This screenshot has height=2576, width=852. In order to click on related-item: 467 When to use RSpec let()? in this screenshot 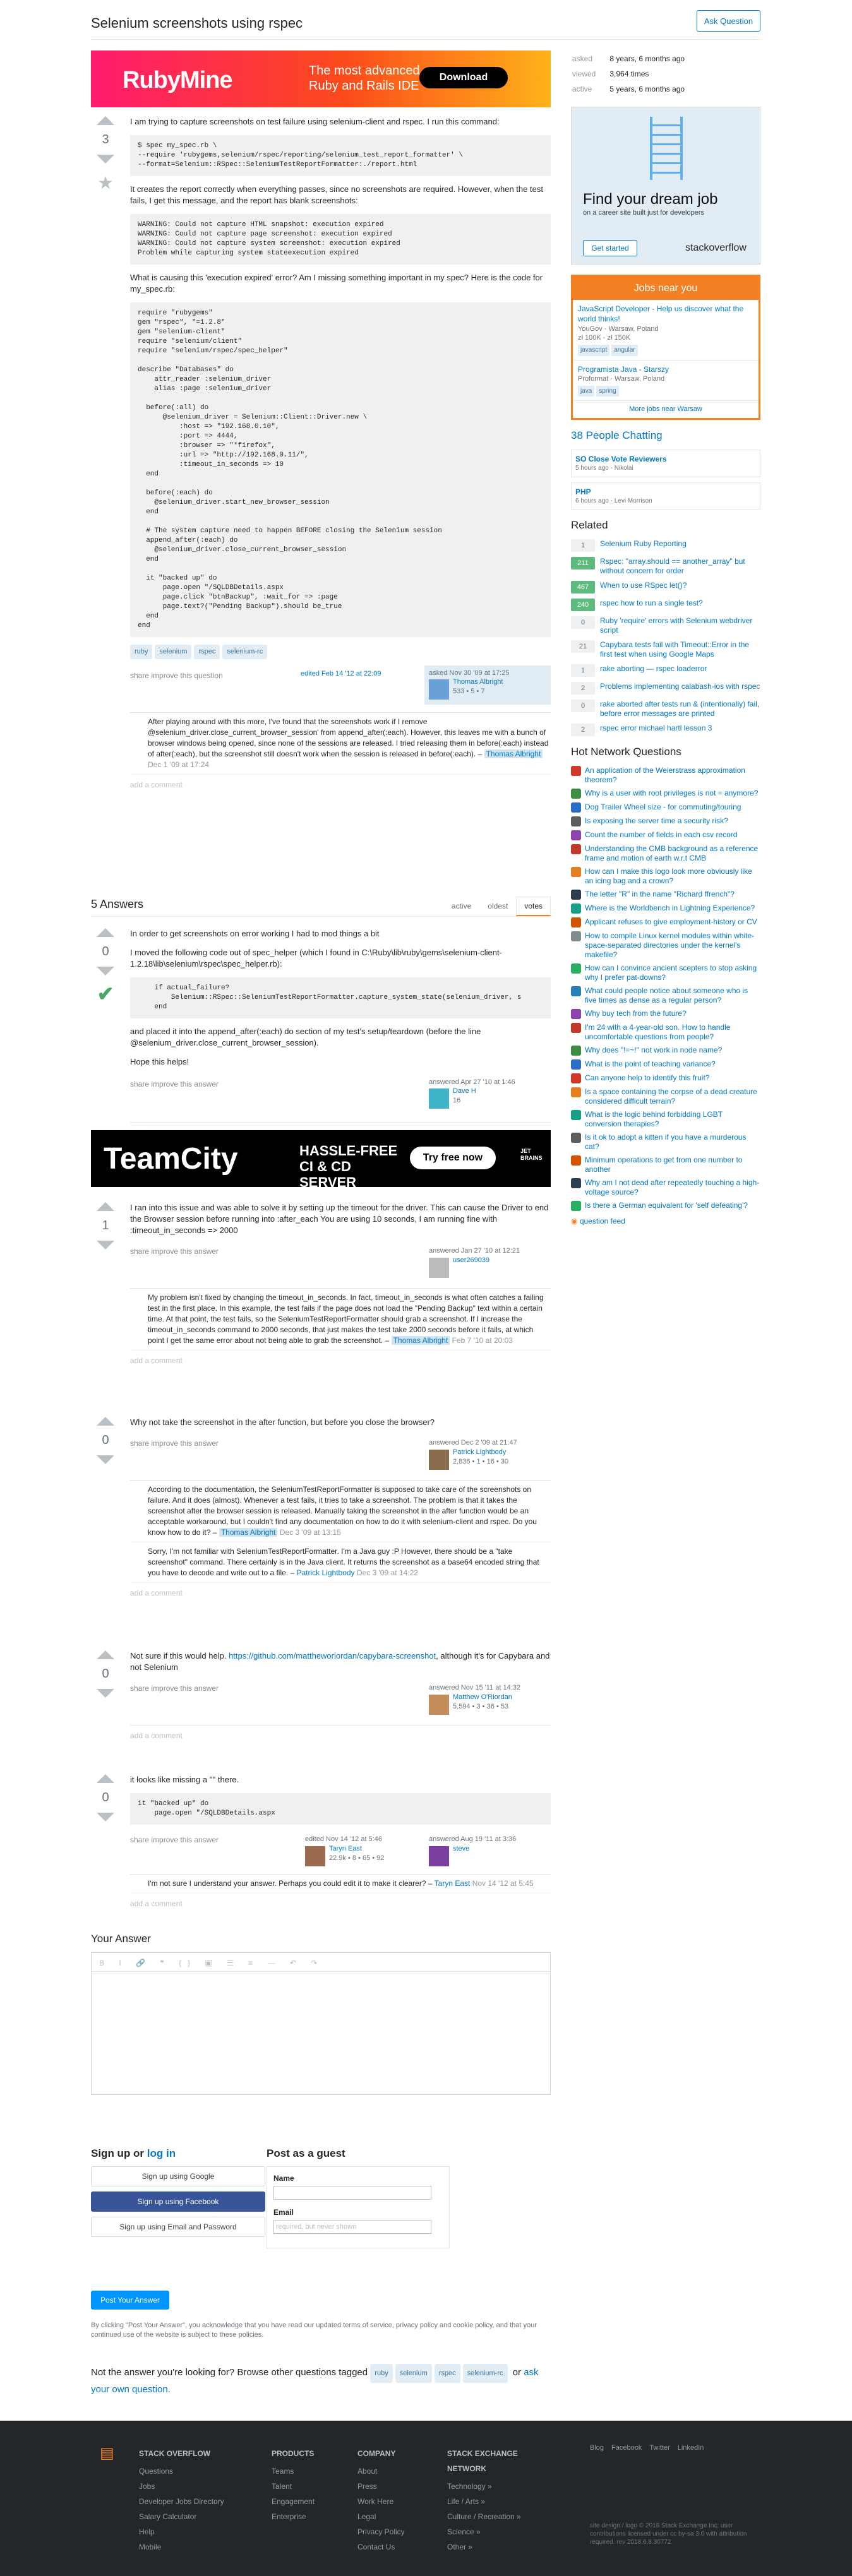, I will do `click(665, 587)`.